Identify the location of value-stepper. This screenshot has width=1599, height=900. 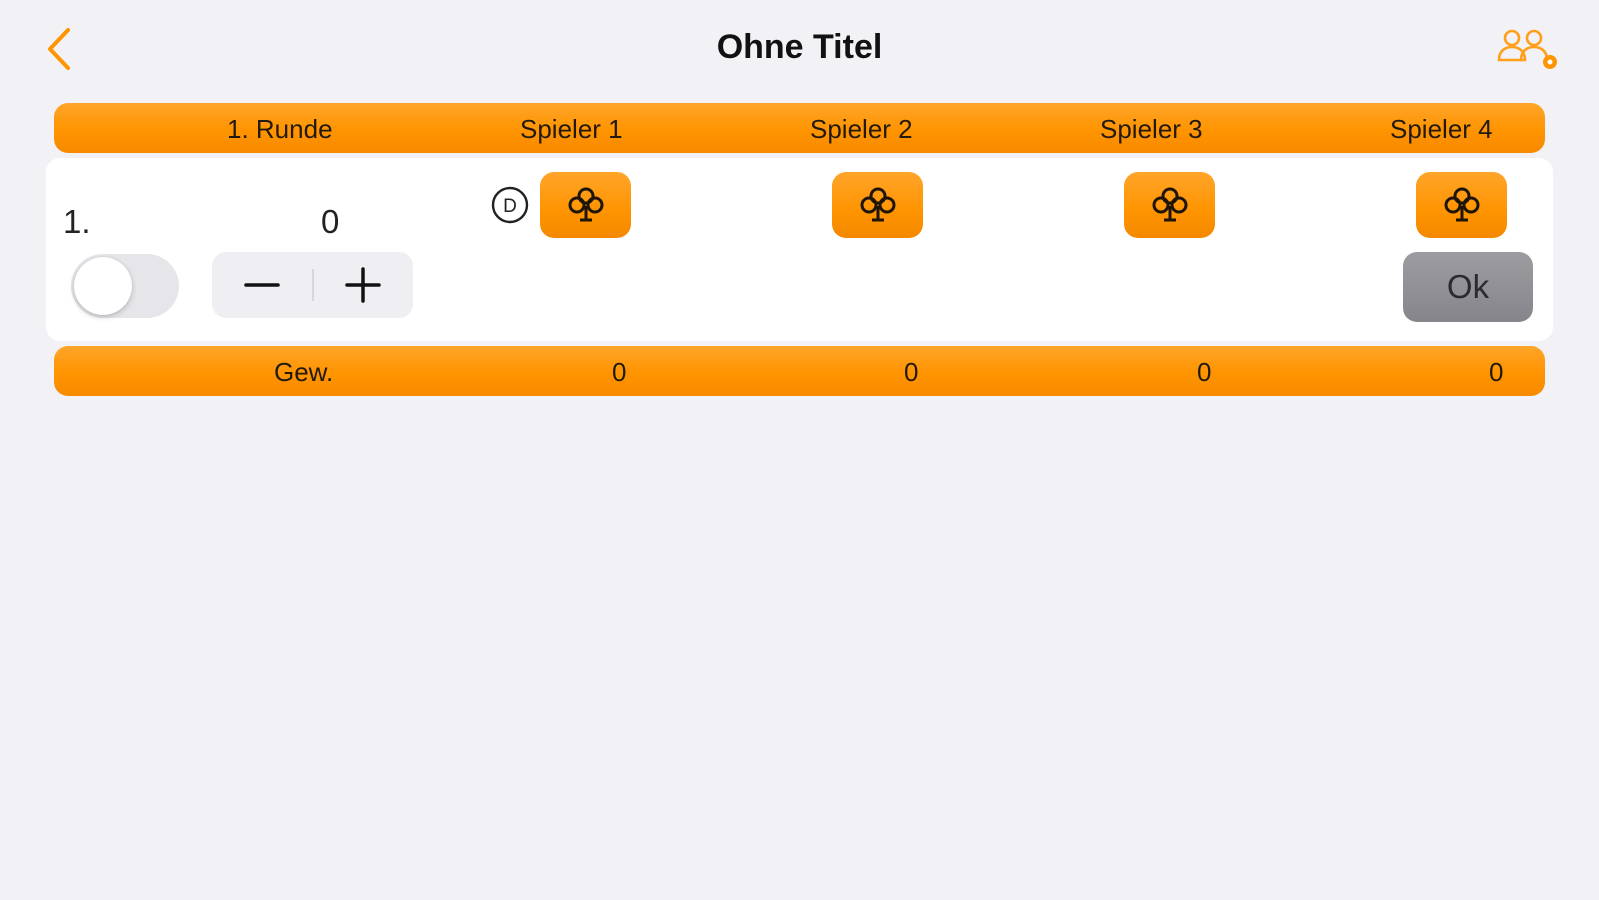
(312, 285).